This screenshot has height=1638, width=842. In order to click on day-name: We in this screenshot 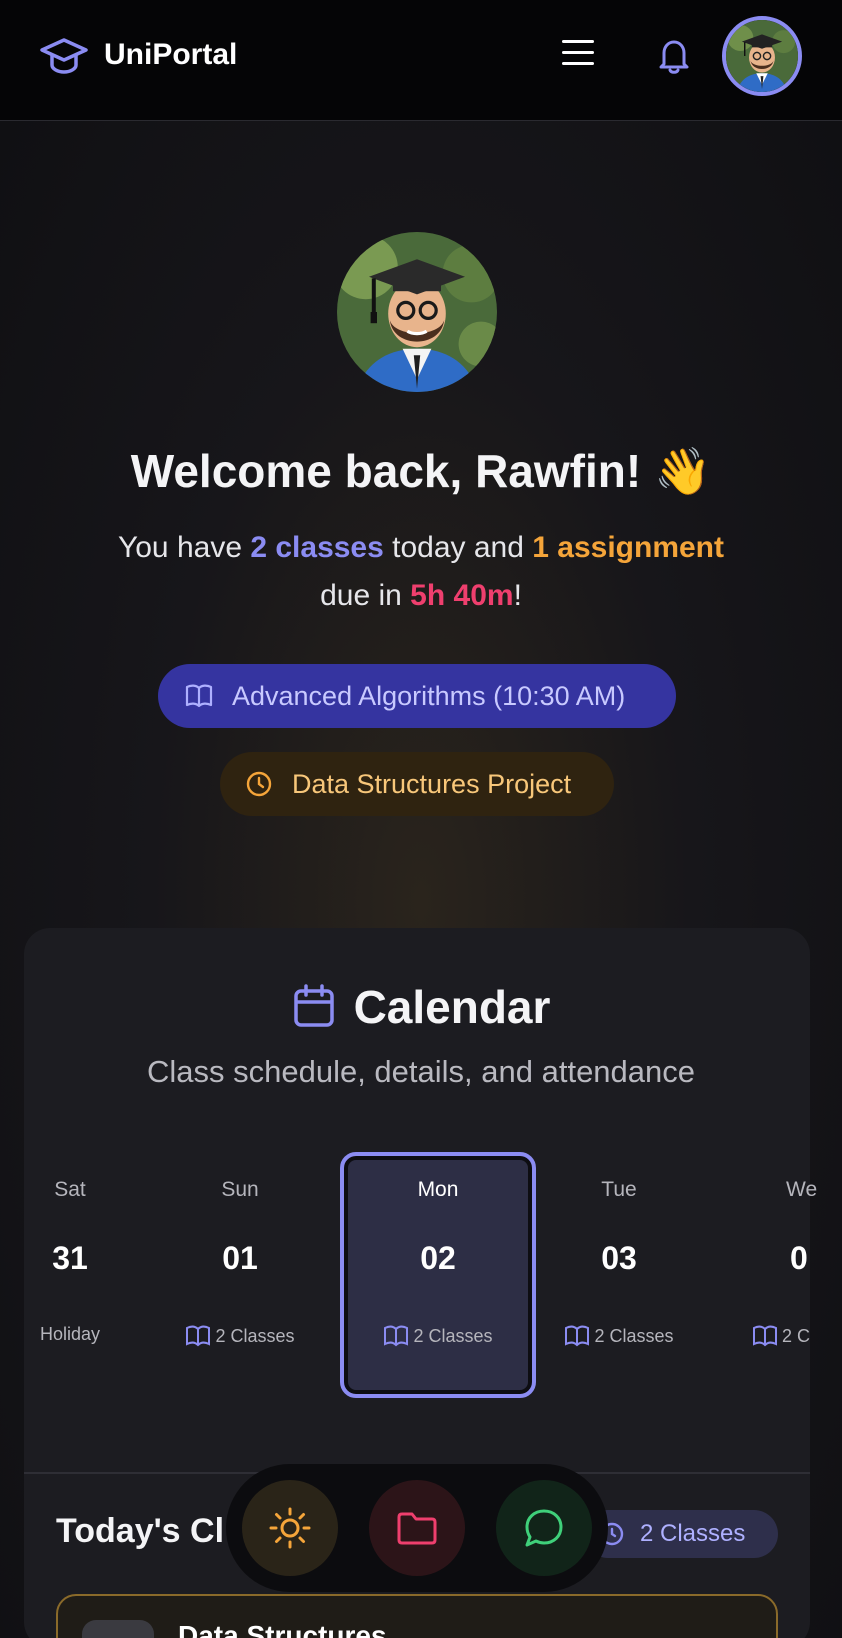, I will do `click(802, 1189)`.